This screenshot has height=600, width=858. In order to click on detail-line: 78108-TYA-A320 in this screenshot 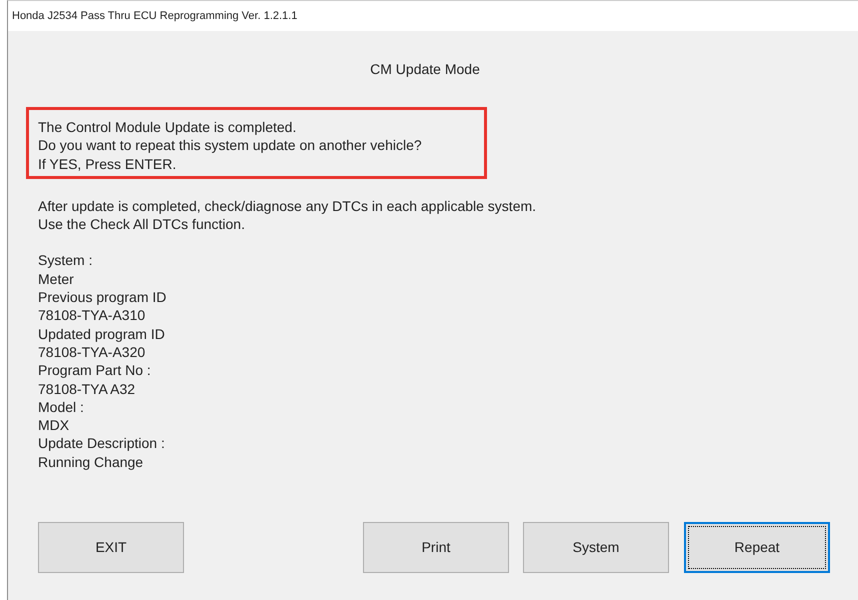, I will do `click(92, 352)`.